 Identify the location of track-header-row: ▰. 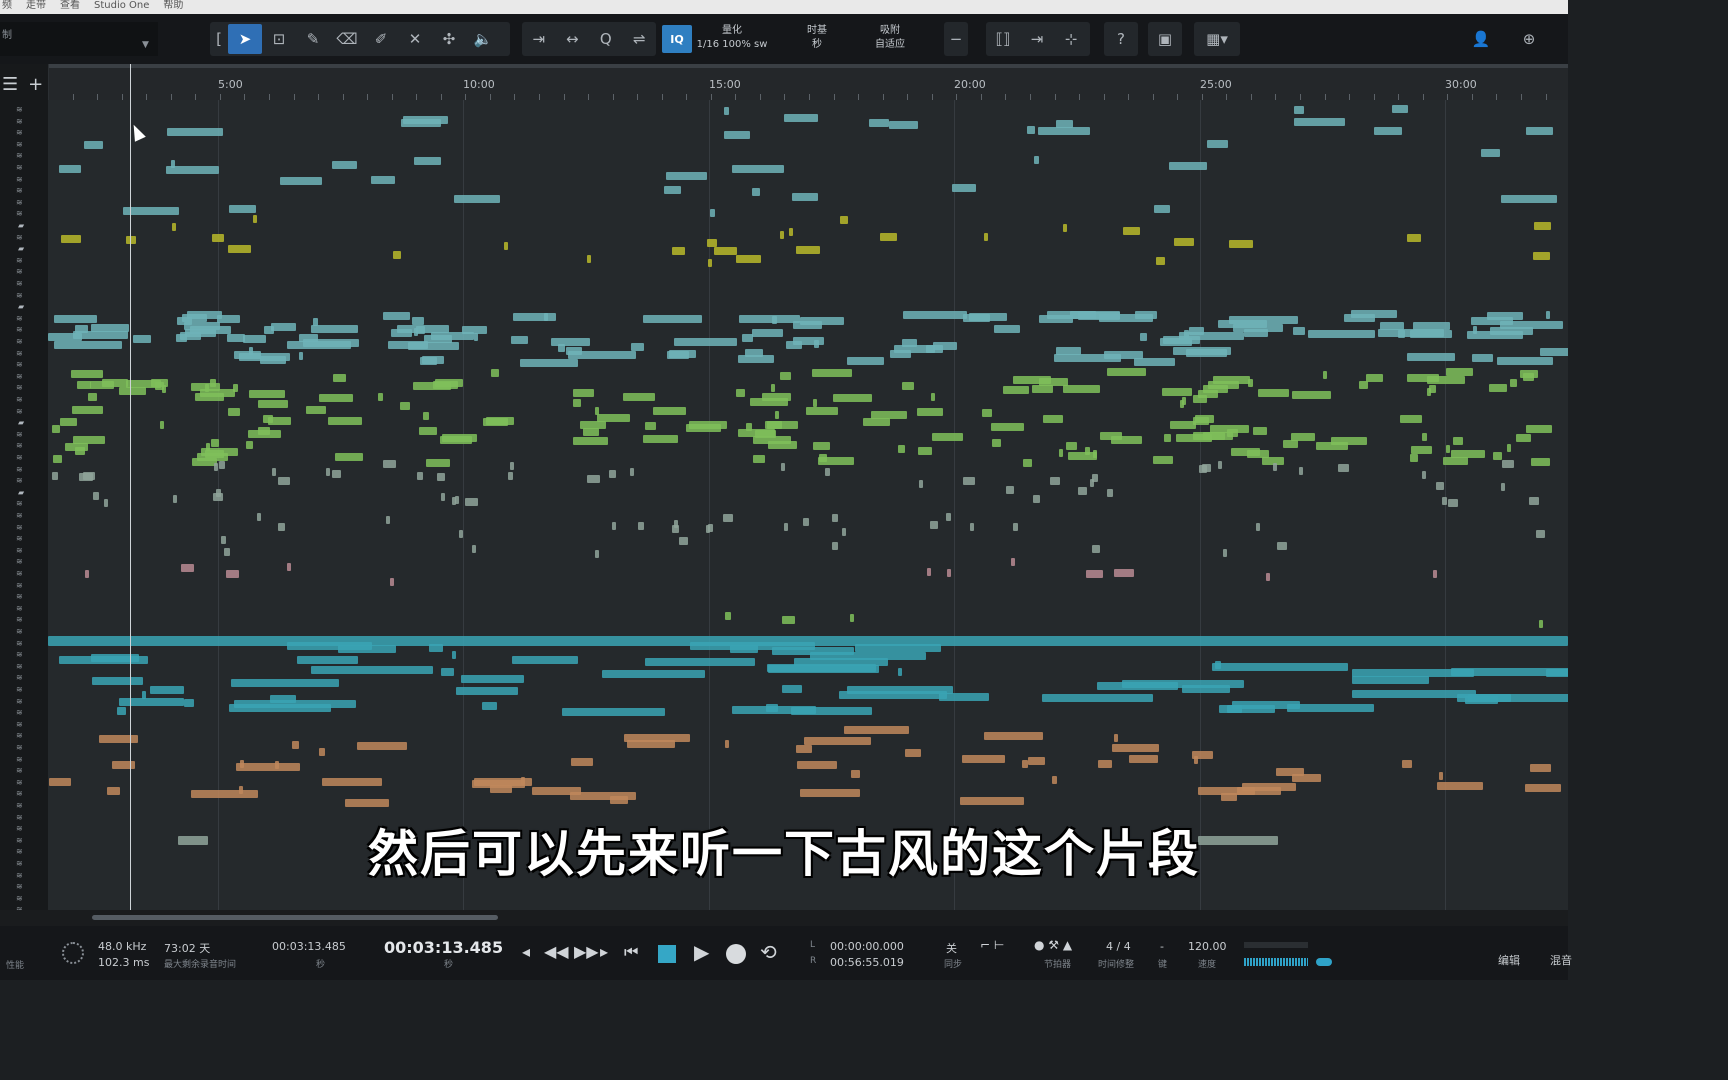
(23, 422).